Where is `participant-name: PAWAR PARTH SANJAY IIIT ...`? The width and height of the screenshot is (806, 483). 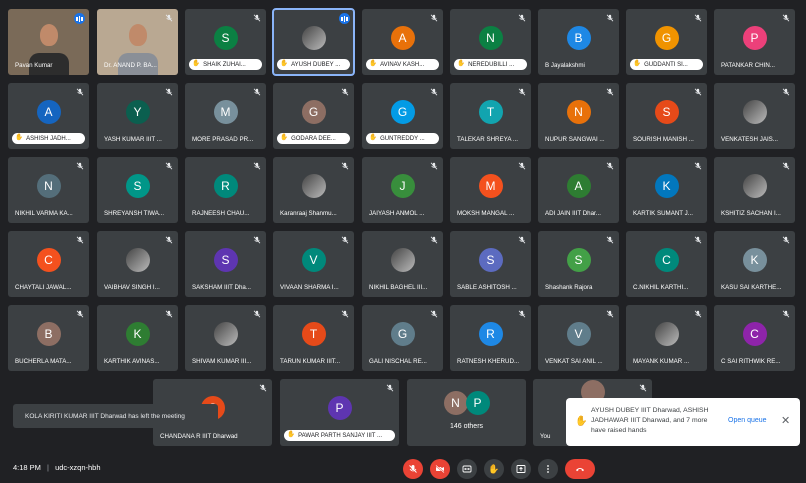 participant-name: PAWAR PARTH SANJAY IIIT ... is located at coordinates (340, 435).